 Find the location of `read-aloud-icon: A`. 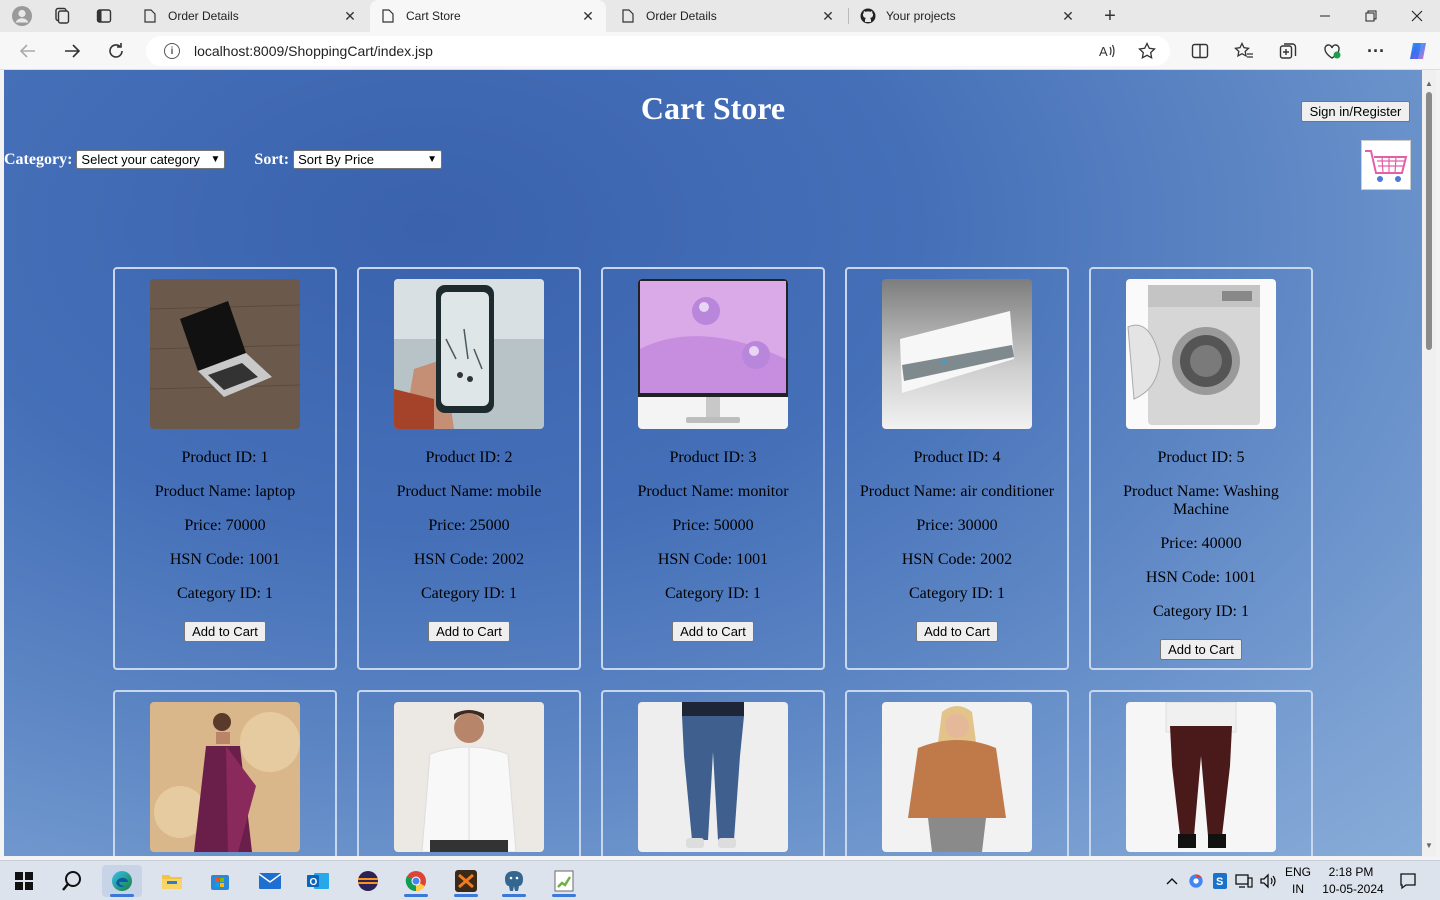

read-aloud-icon: A is located at coordinates (1107, 51).